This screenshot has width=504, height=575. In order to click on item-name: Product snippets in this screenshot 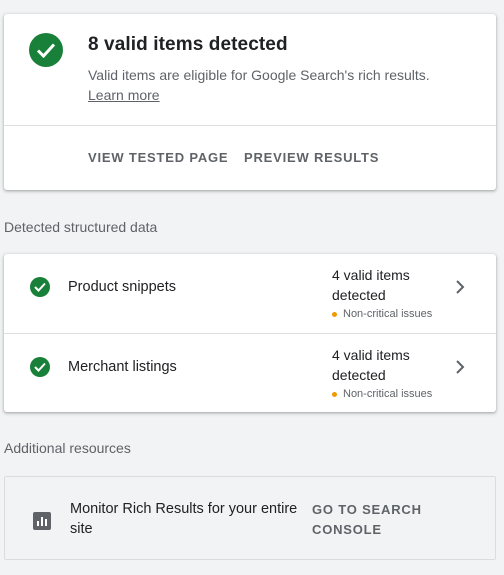, I will do `click(122, 287)`.